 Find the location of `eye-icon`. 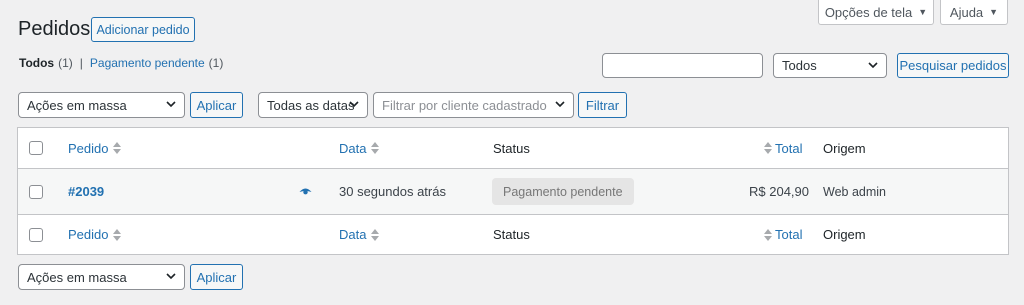

eye-icon is located at coordinates (305, 191).